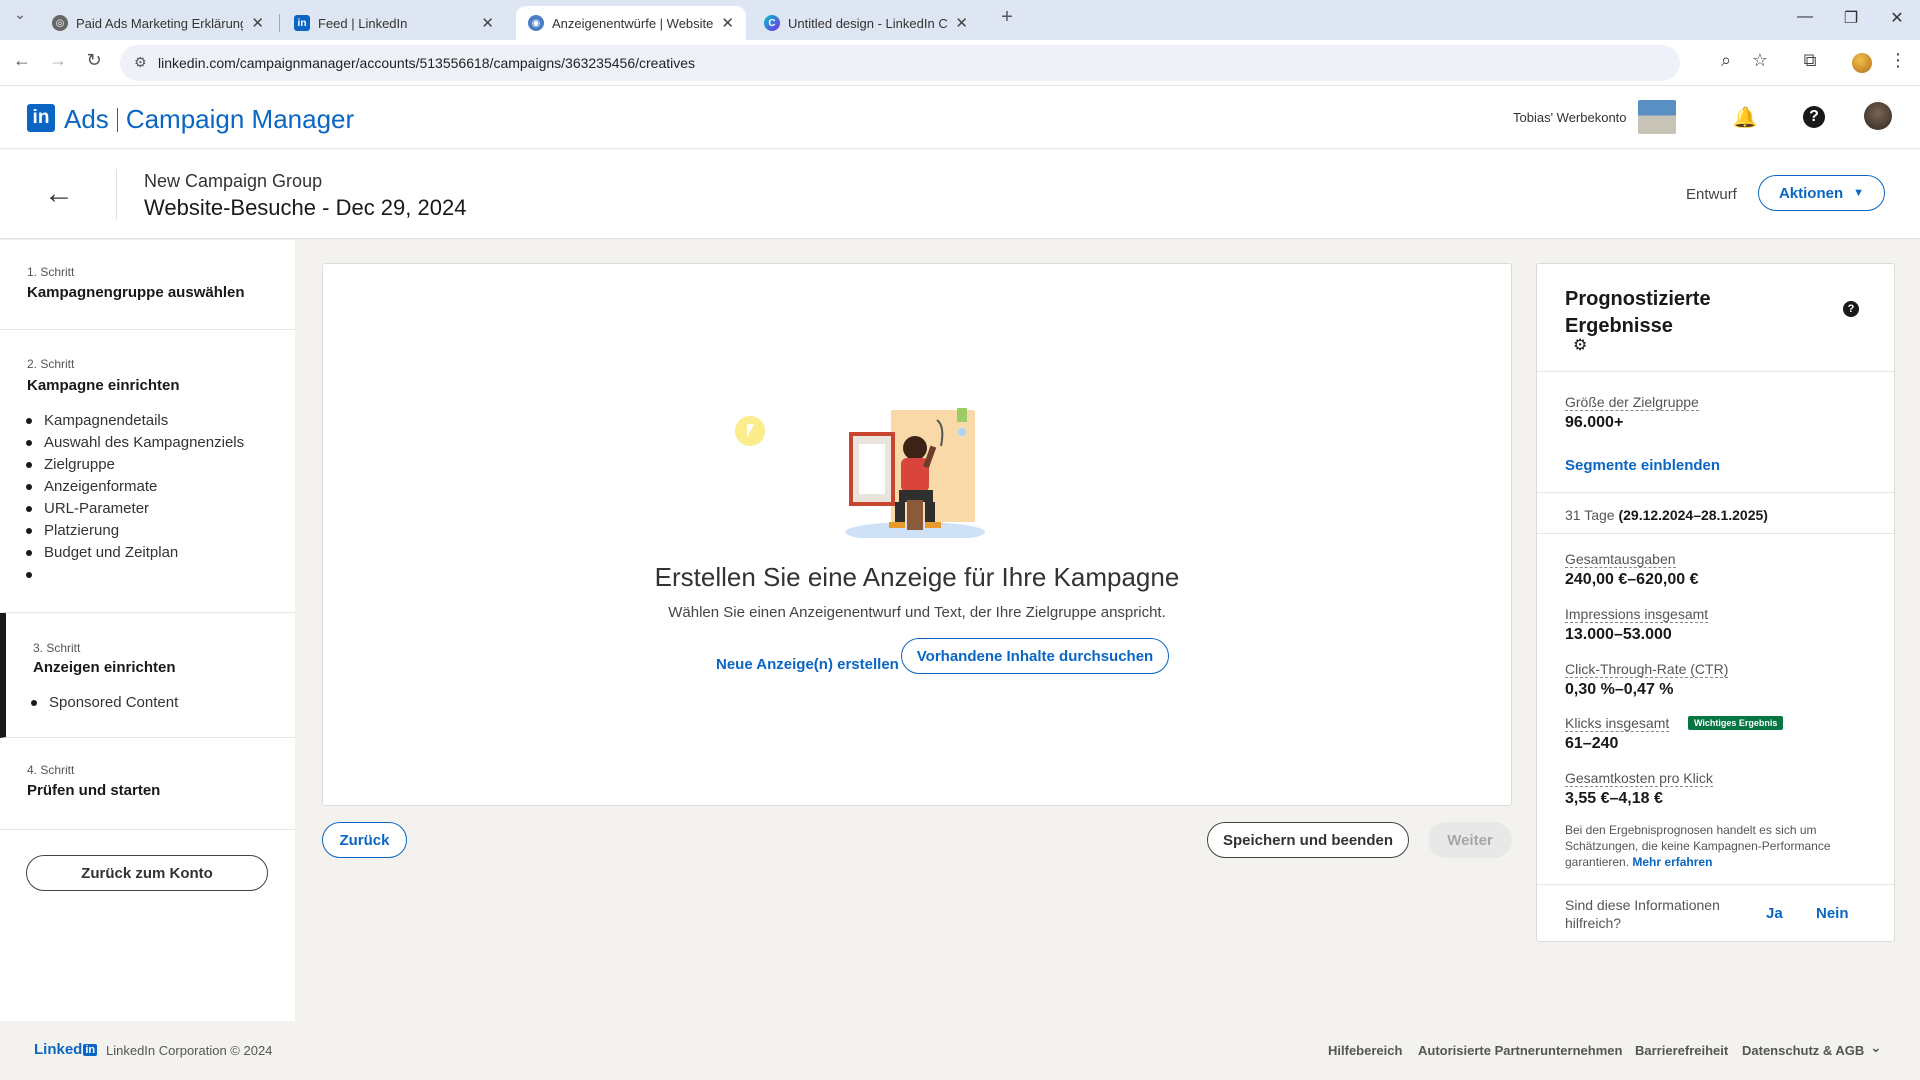 The width and height of the screenshot is (1920, 1080). What do you see at coordinates (140, 62) in the screenshot?
I see `site-settings-icon: ⚙` at bounding box center [140, 62].